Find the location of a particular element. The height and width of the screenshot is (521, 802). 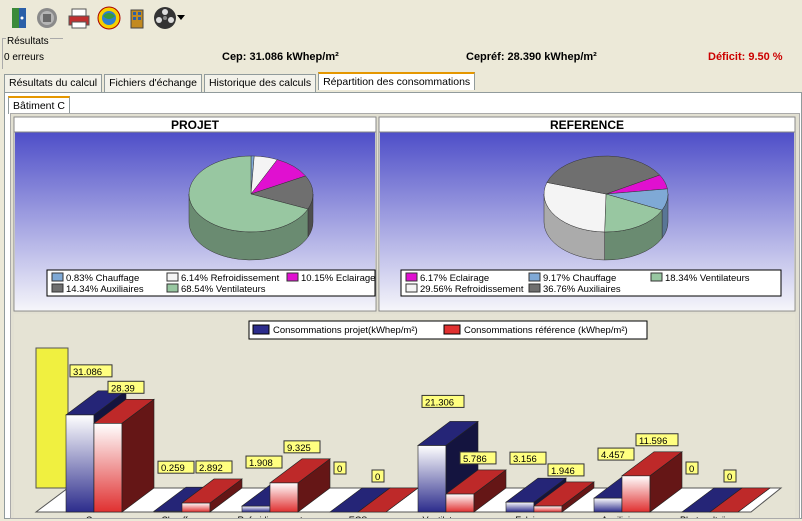

legend-entry: 36.76% Auxiliaires is located at coordinates (582, 289).